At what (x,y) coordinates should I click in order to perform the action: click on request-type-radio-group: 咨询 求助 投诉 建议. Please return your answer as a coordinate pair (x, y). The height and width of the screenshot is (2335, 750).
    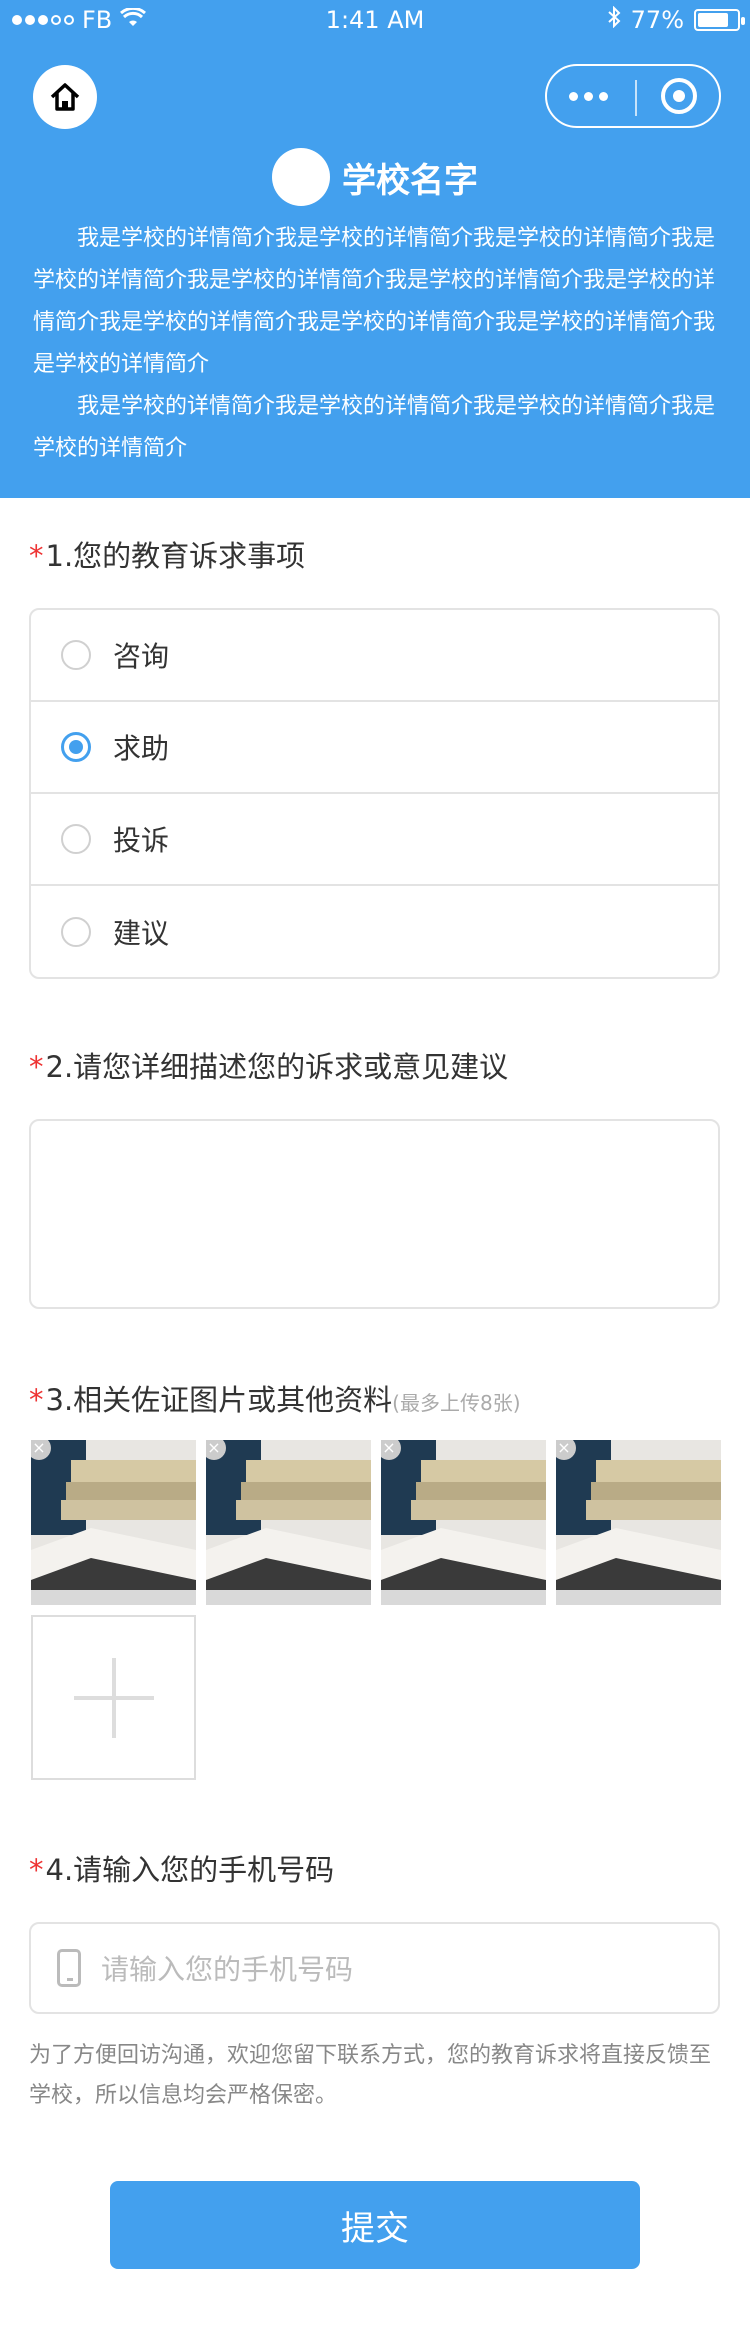
    Looking at the image, I should click on (374, 793).